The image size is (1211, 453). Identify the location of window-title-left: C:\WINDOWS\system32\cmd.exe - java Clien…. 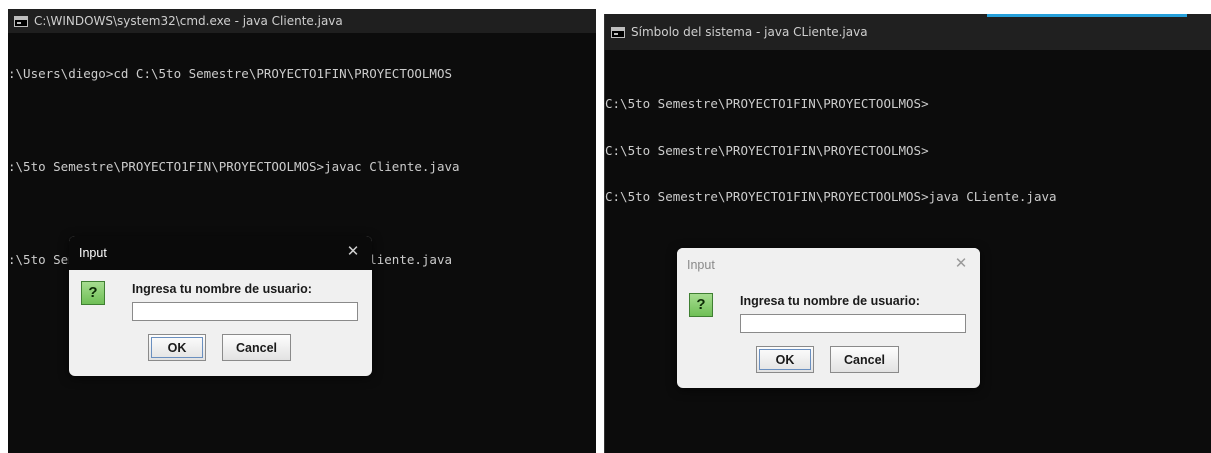
(188, 21).